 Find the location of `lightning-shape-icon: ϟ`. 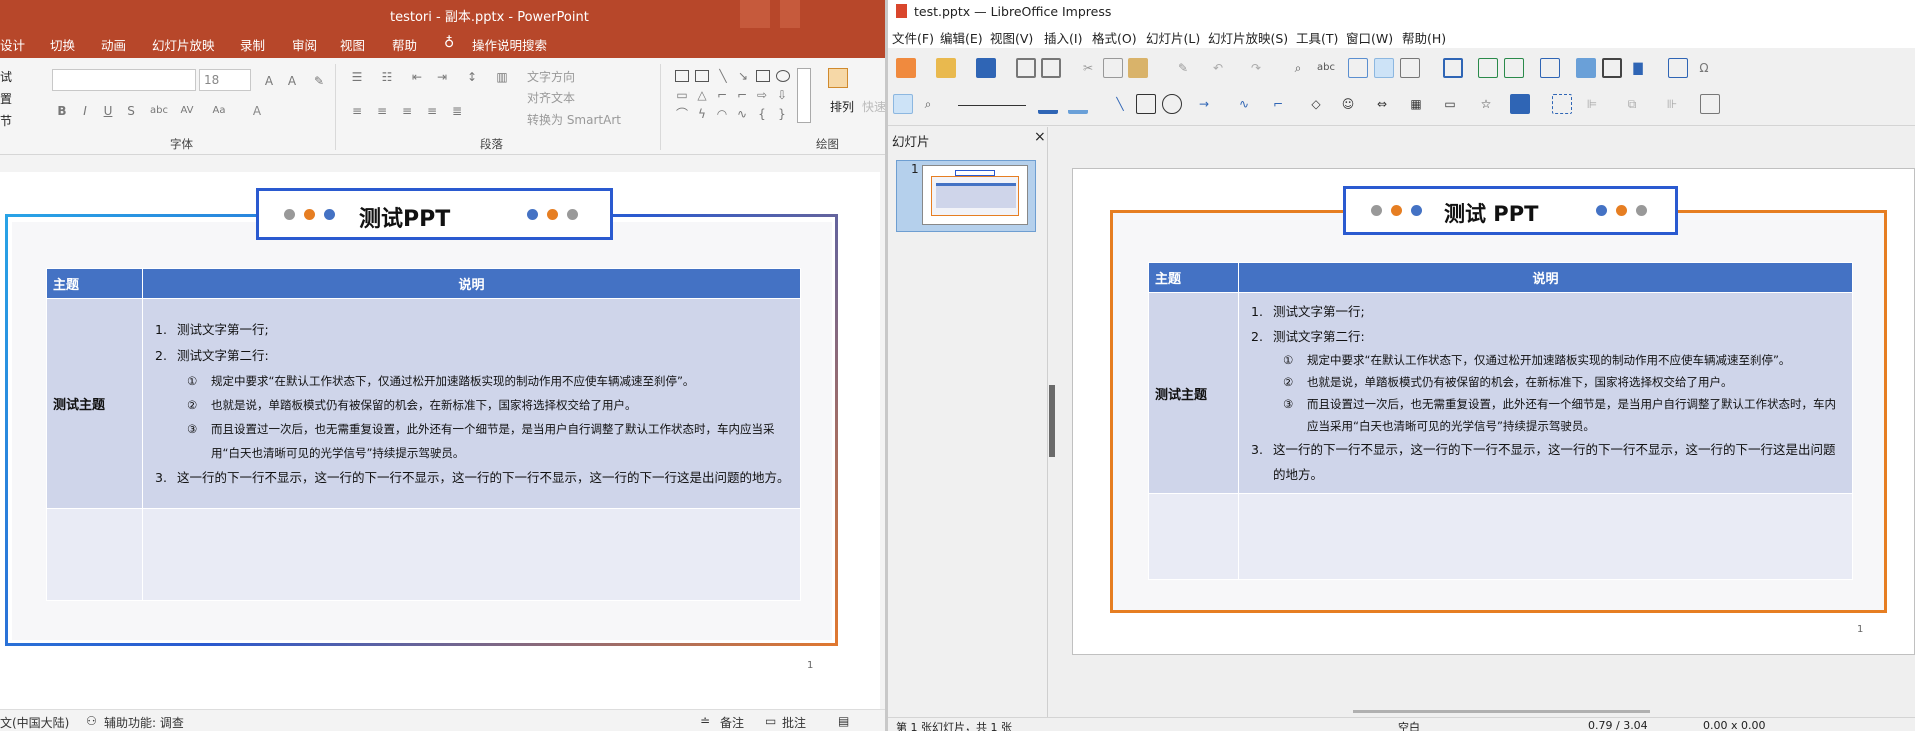

lightning-shape-icon: ϟ is located at coordinates (702, 114).